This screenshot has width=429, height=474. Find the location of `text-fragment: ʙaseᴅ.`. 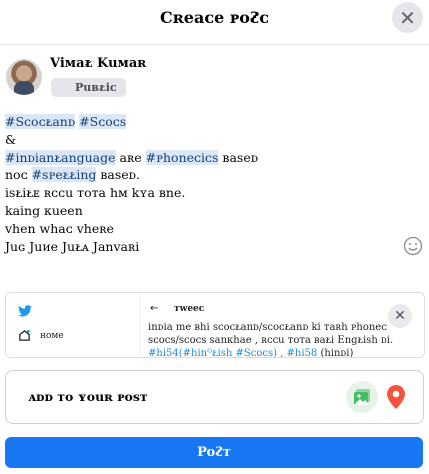

text-fragment: ʙaseᴅ. is located at coordinates (118, 175).